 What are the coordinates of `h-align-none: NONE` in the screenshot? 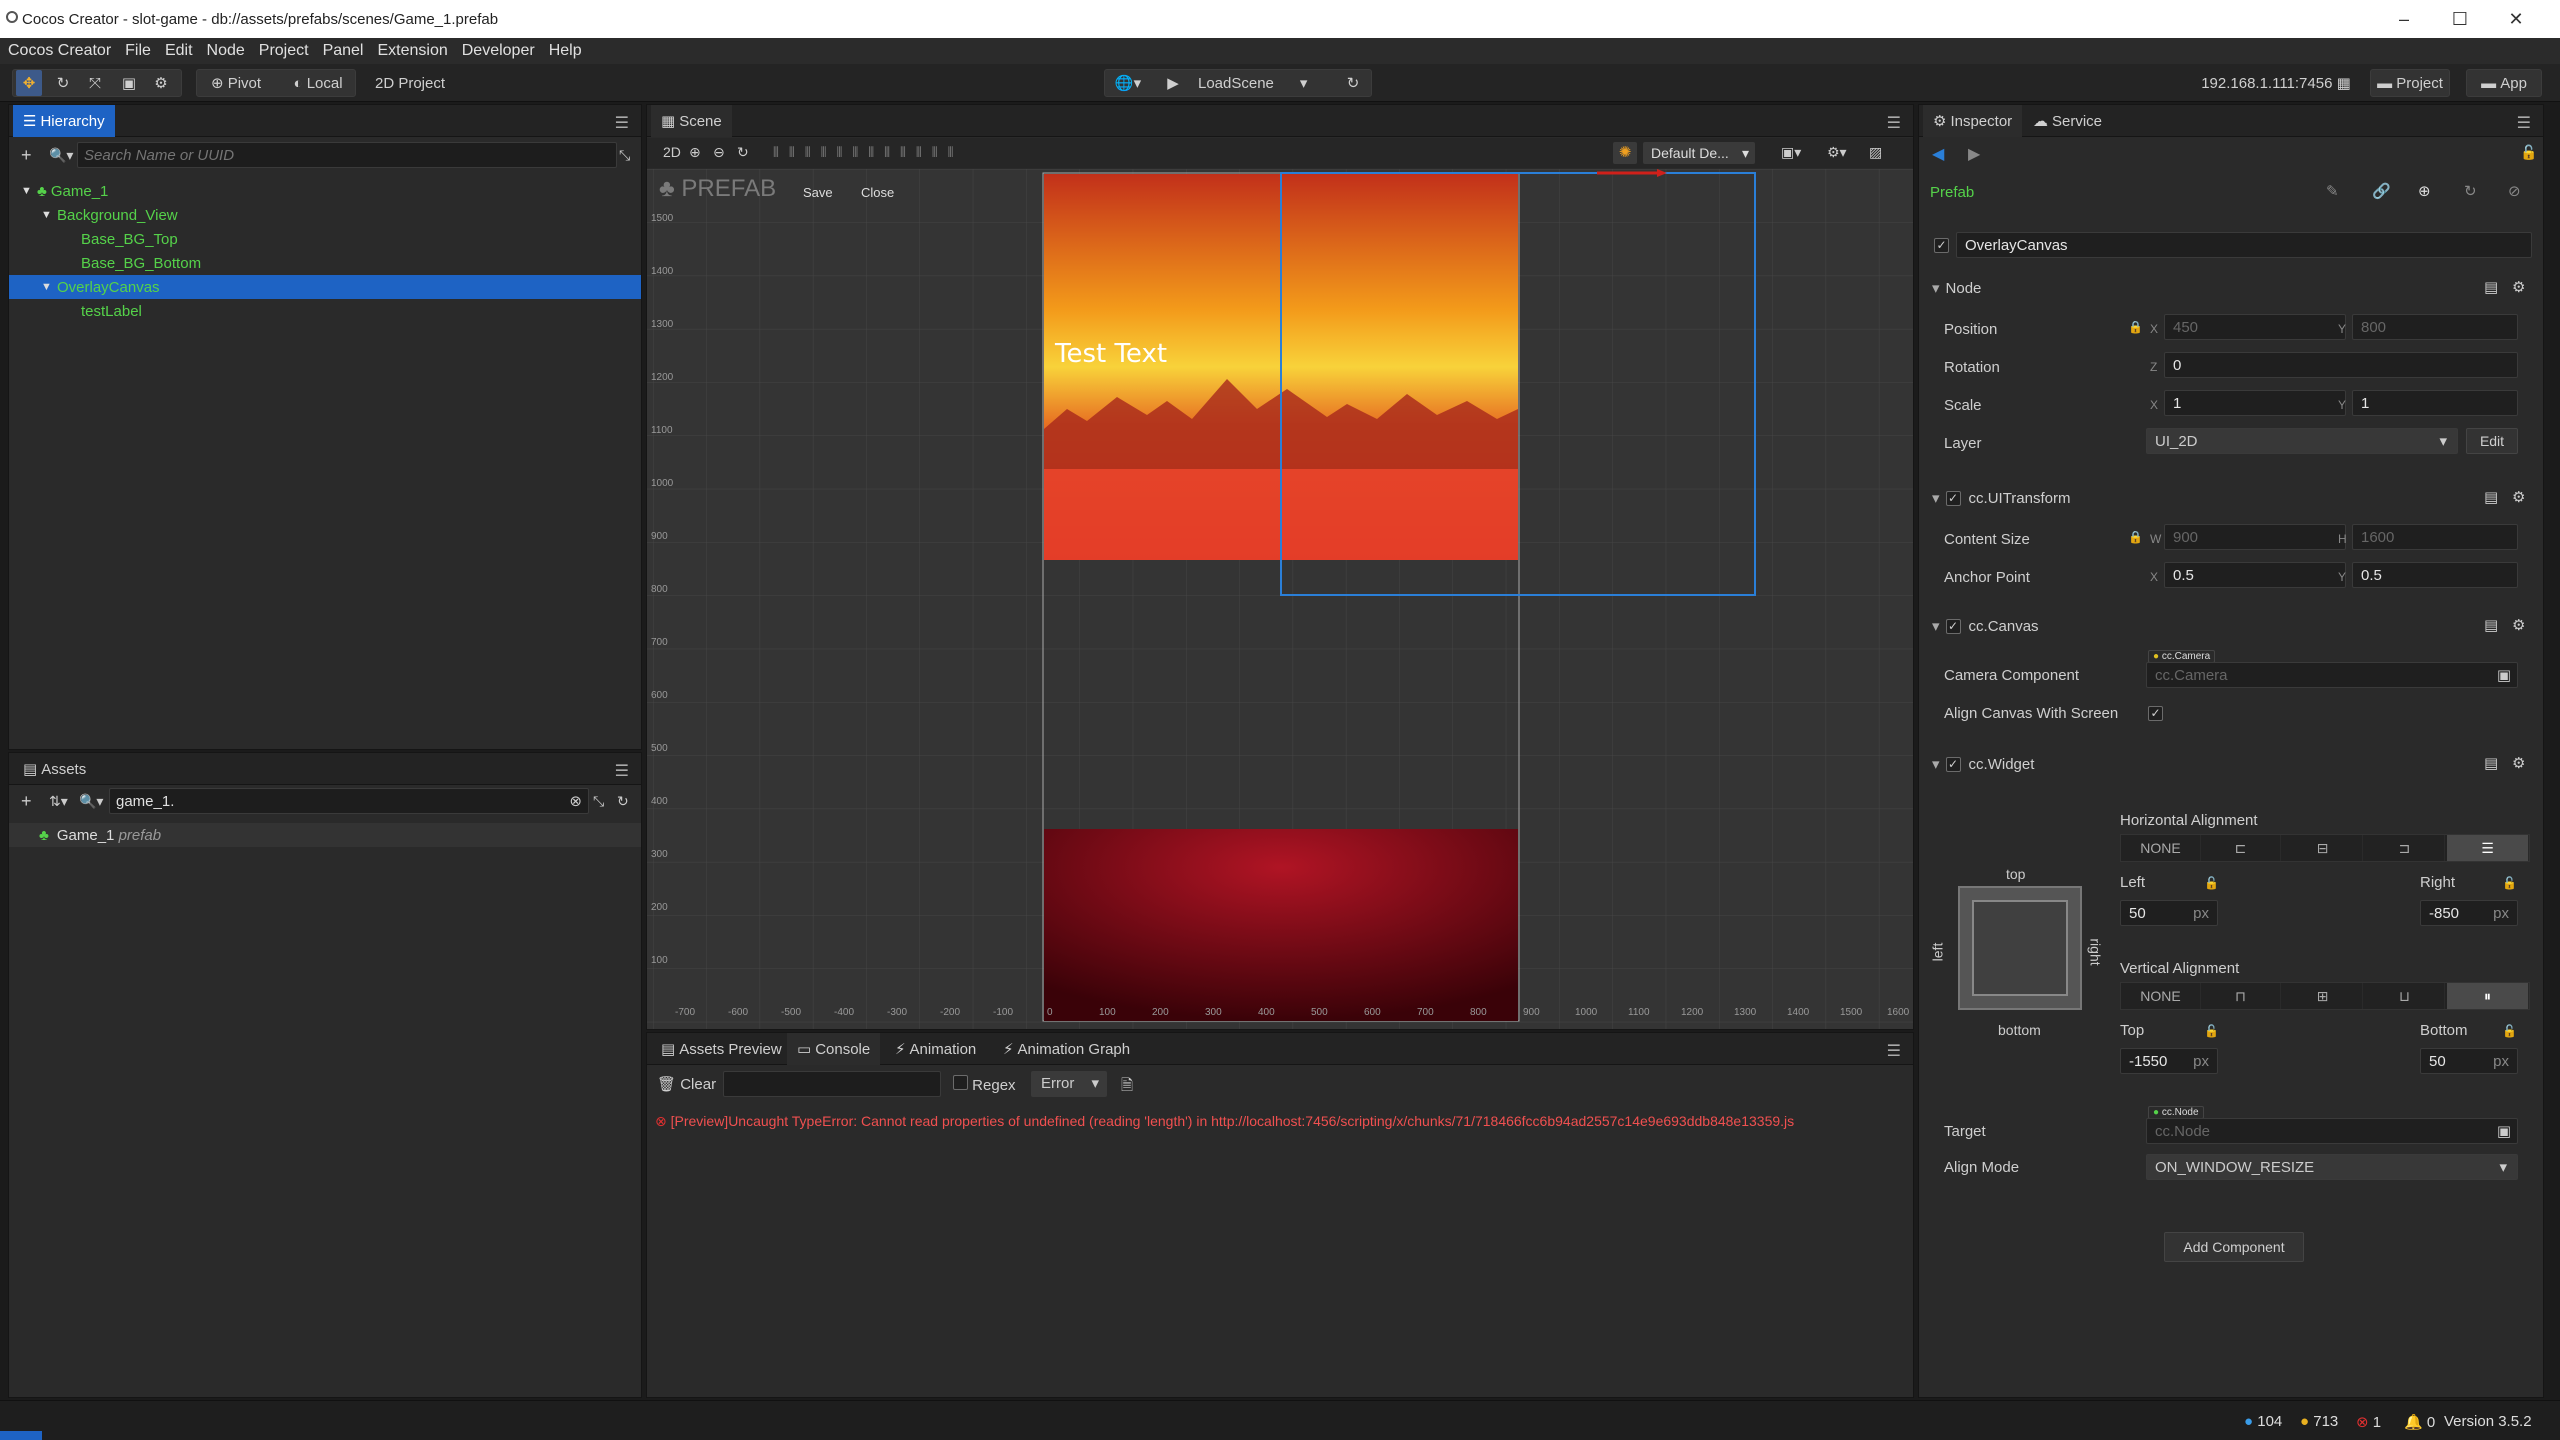 It's located at (2161, 848).